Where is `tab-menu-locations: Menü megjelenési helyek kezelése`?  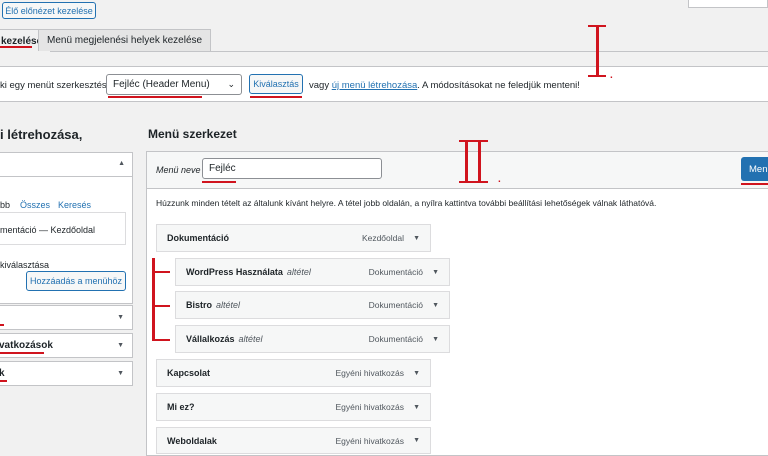 tab-menu-locations: Menü megjelenési helyek kezelése is located at coordinates (125, 40).